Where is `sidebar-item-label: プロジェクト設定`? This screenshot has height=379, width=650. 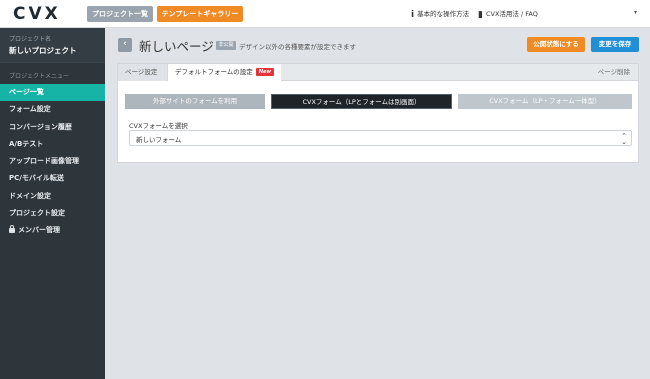 sidebar-item-label: プロジェクト設定 is located at coordinates (37, 213).